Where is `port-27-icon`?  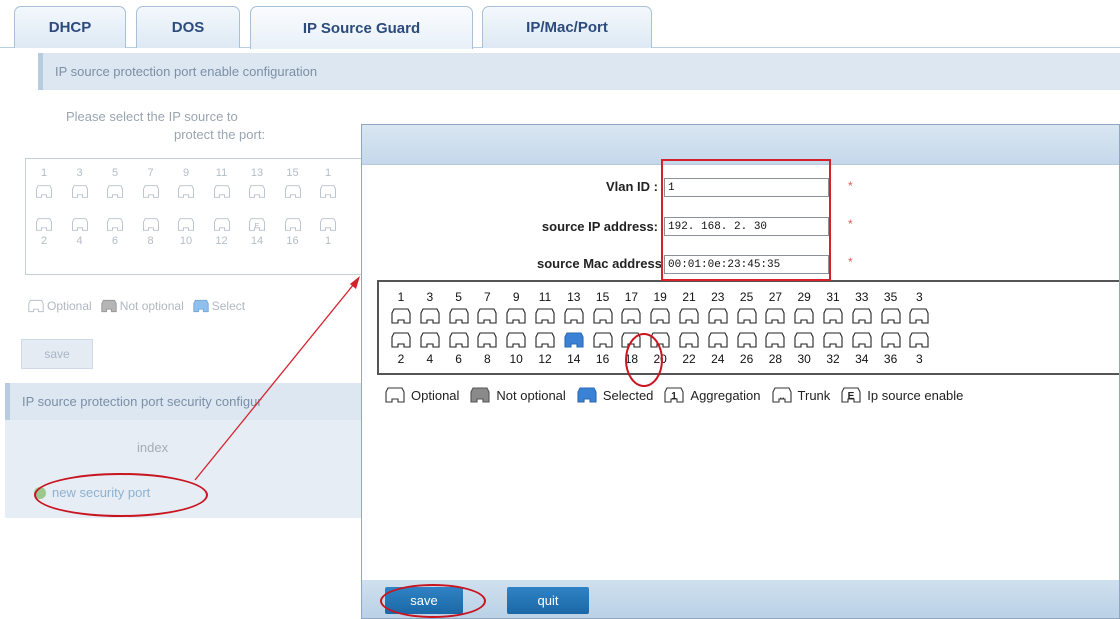 port-27-icon is located at coordinates (775, 316).